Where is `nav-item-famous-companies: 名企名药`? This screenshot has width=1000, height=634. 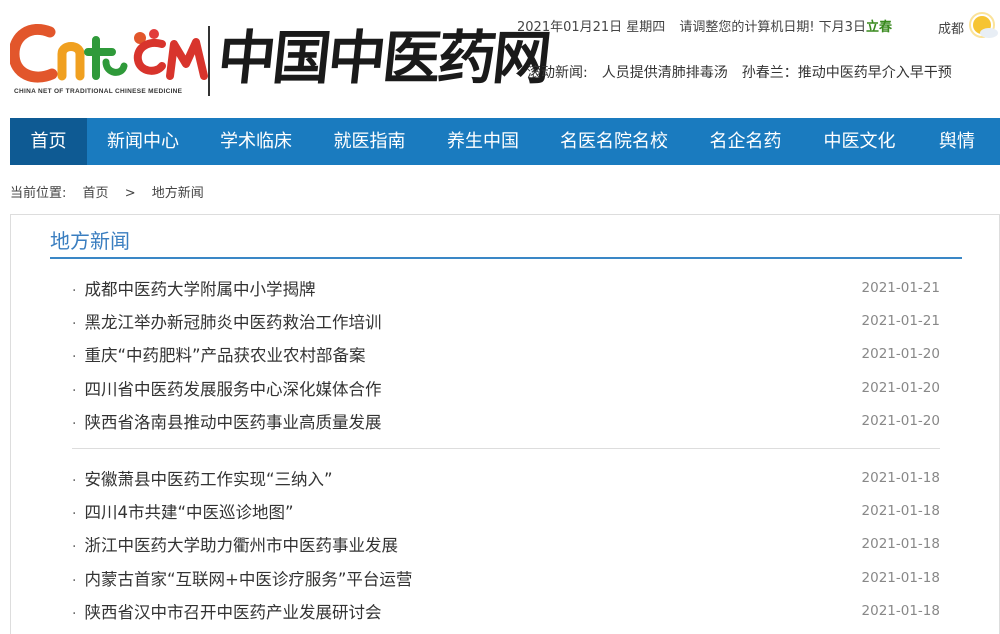
nav-item-famous-companies: 名企名药 is located at coordinates (745, 141).